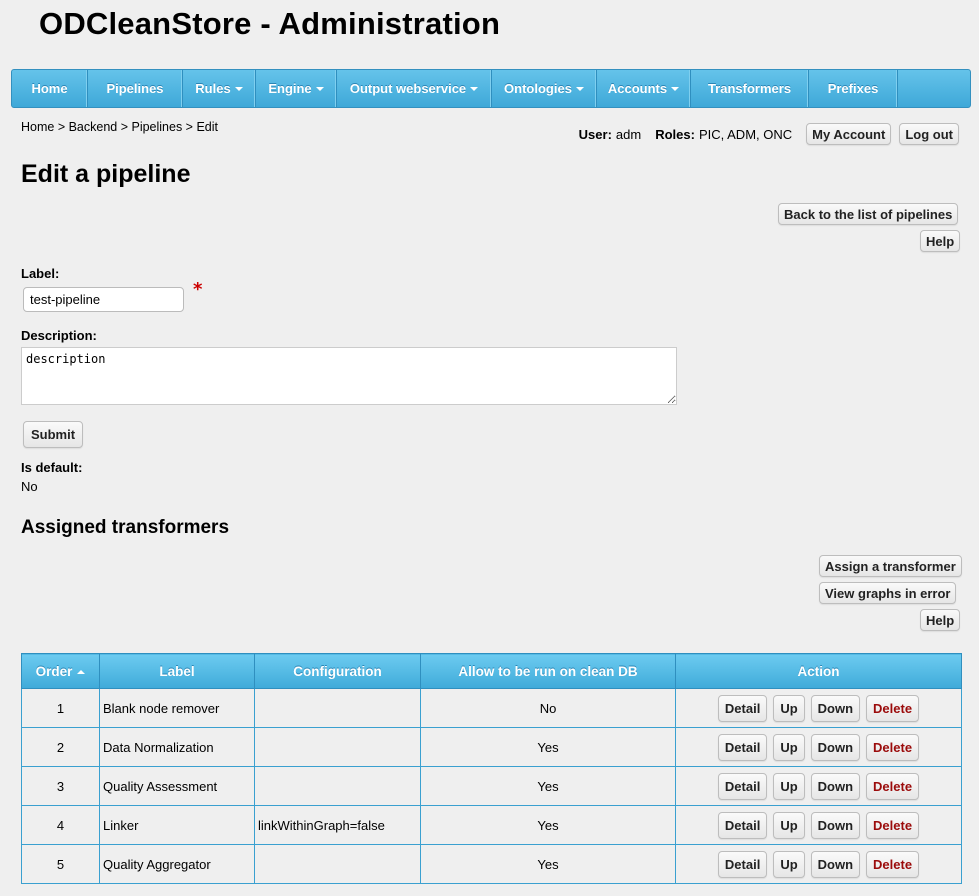  I want to click on back-to-pipelines-button: Back to the list of pipelines, so click(868, 214).